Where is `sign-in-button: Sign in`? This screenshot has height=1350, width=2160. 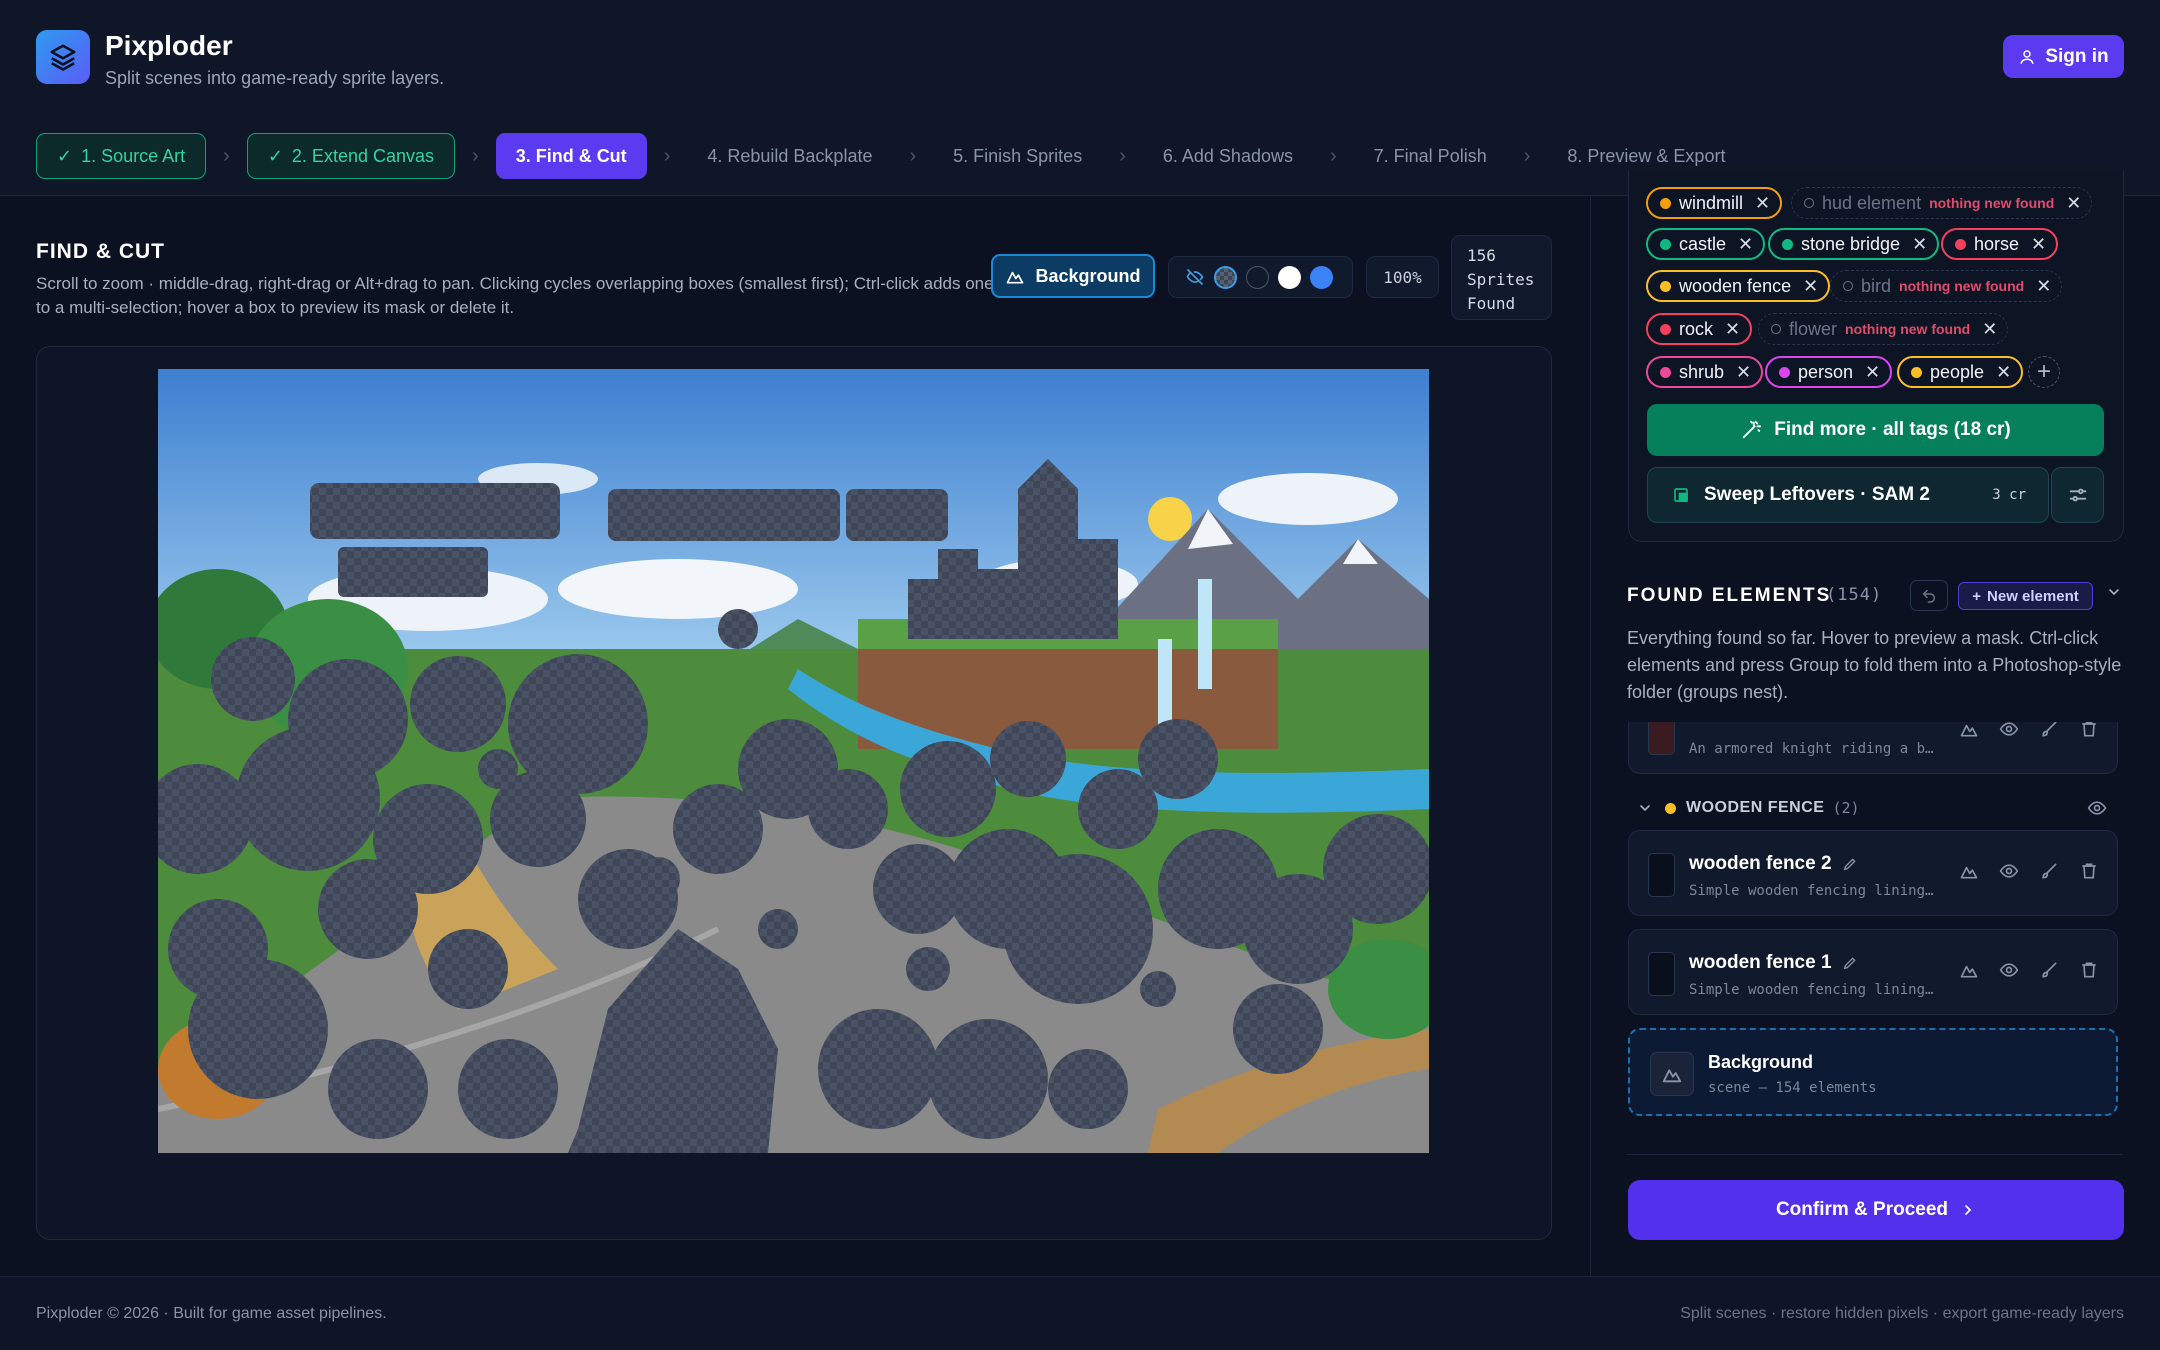
sign-in-button: Sign in is located at coordinates (2063, 56).